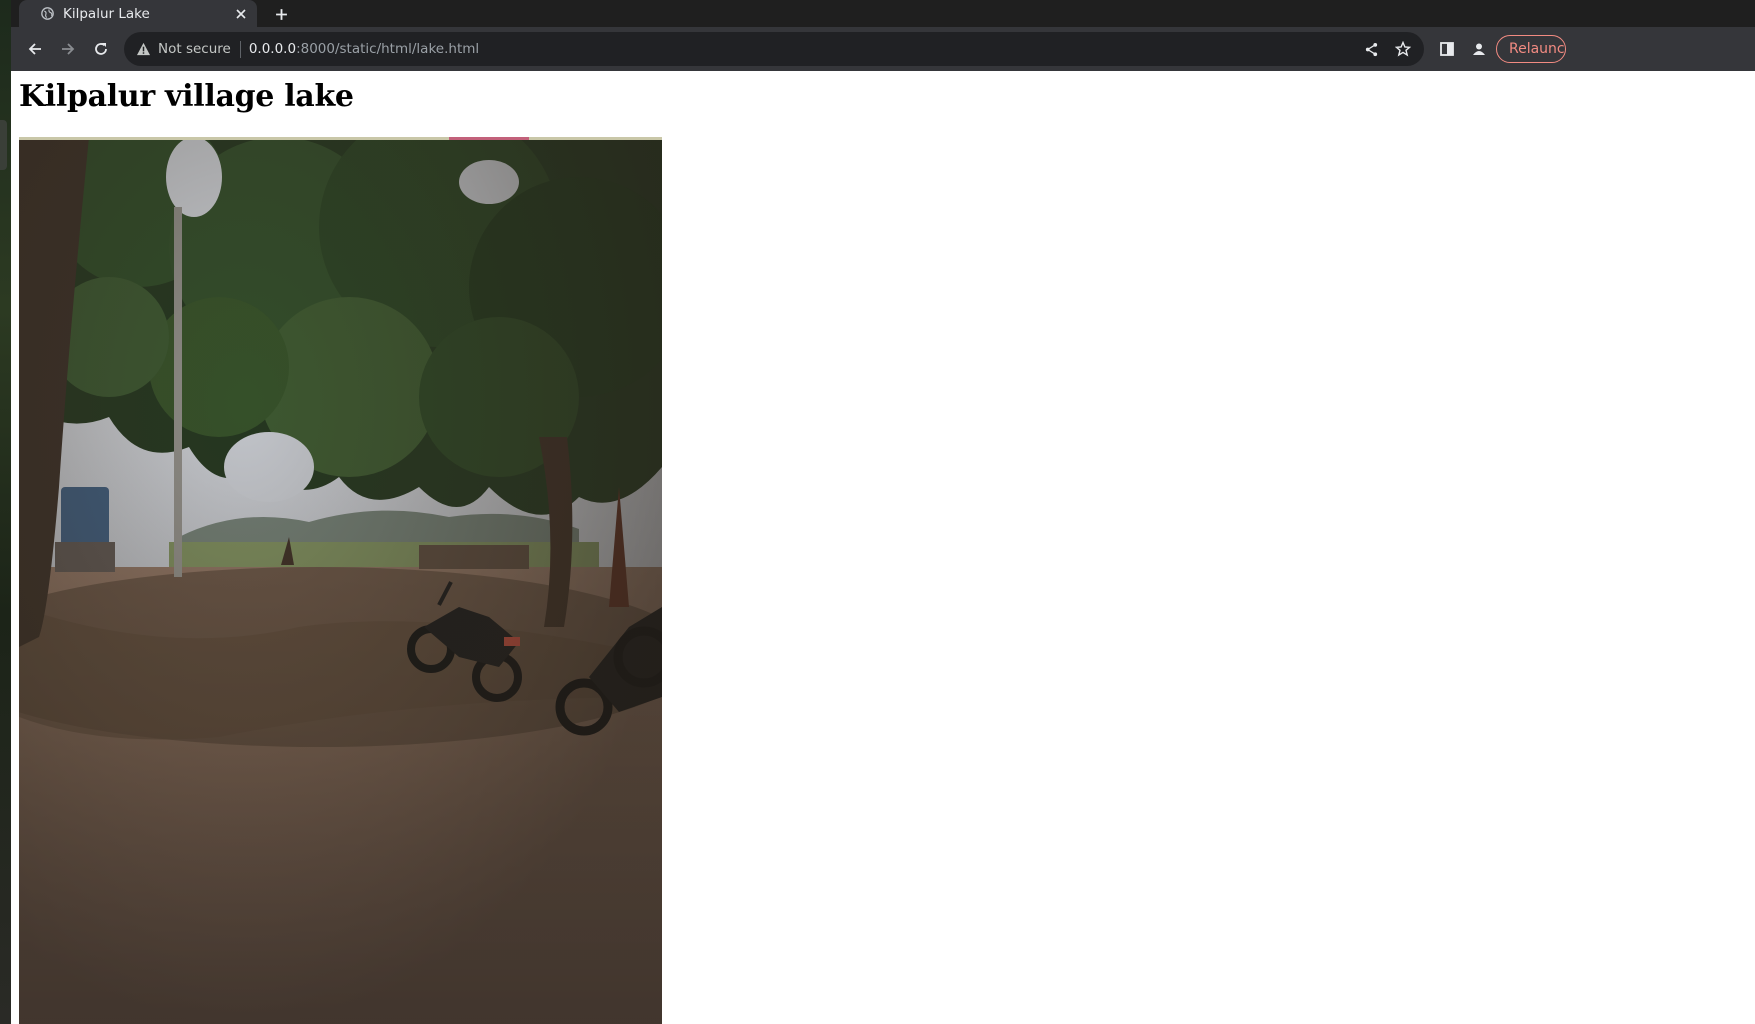 This screenshot has width=1755, height=1024. I want to click on arrow-right-icon, so click(68, 49).